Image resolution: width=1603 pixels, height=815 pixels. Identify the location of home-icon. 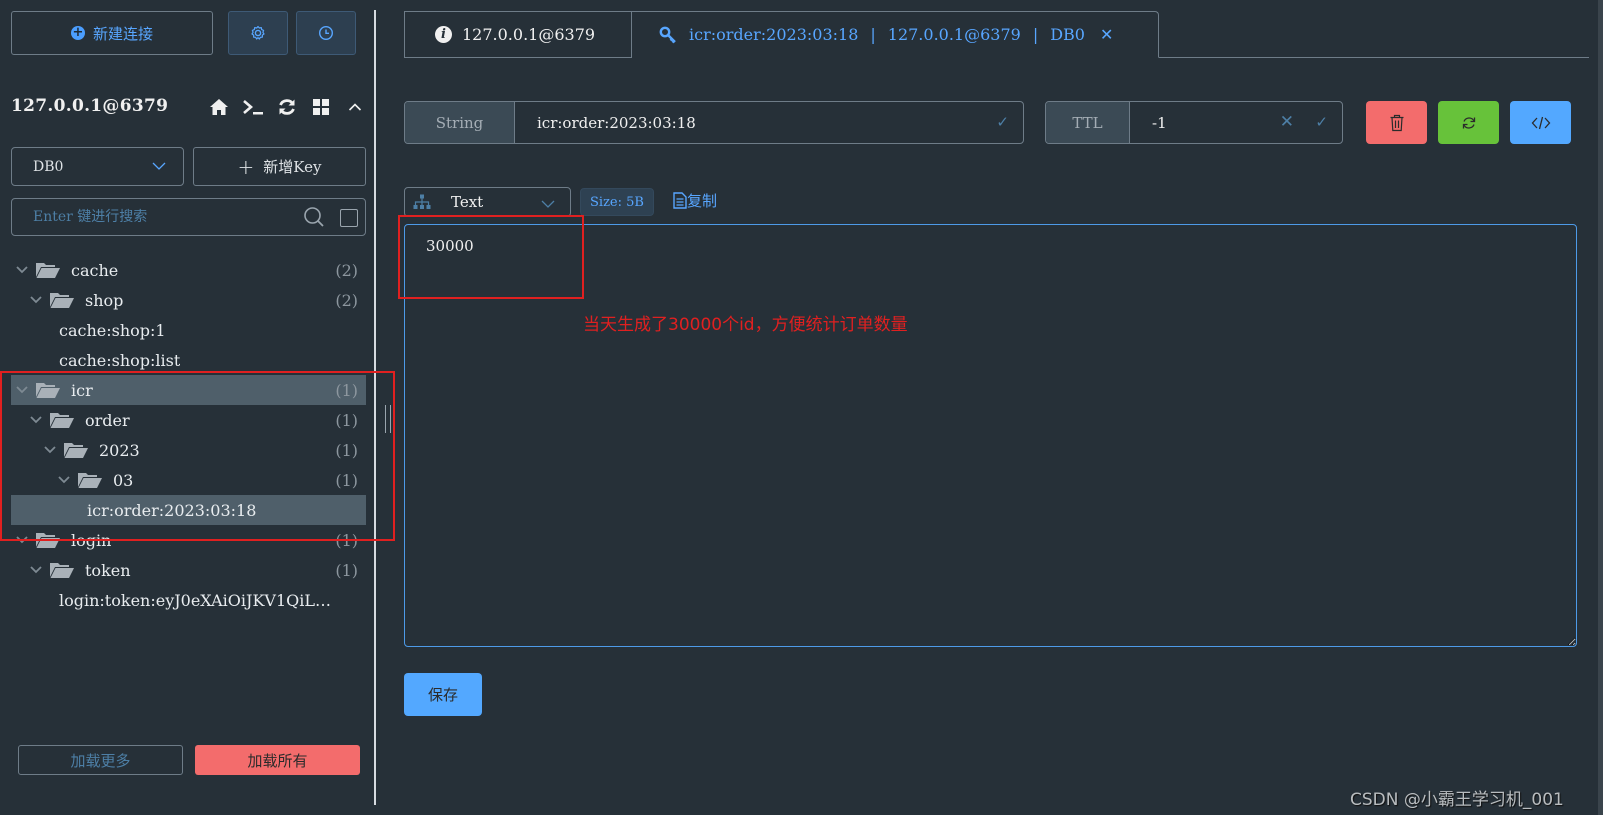
(219, 107).